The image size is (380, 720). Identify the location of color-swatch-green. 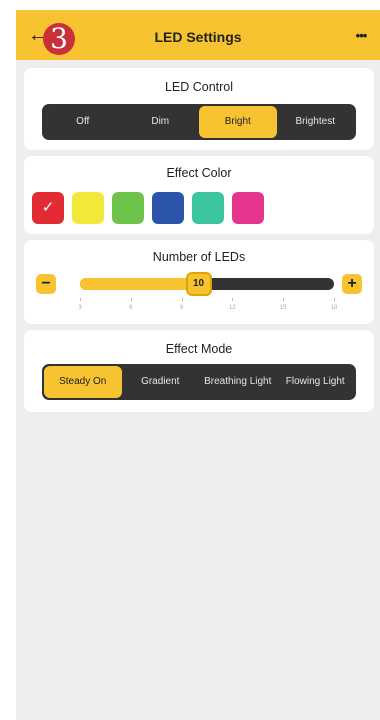
(128, 208).